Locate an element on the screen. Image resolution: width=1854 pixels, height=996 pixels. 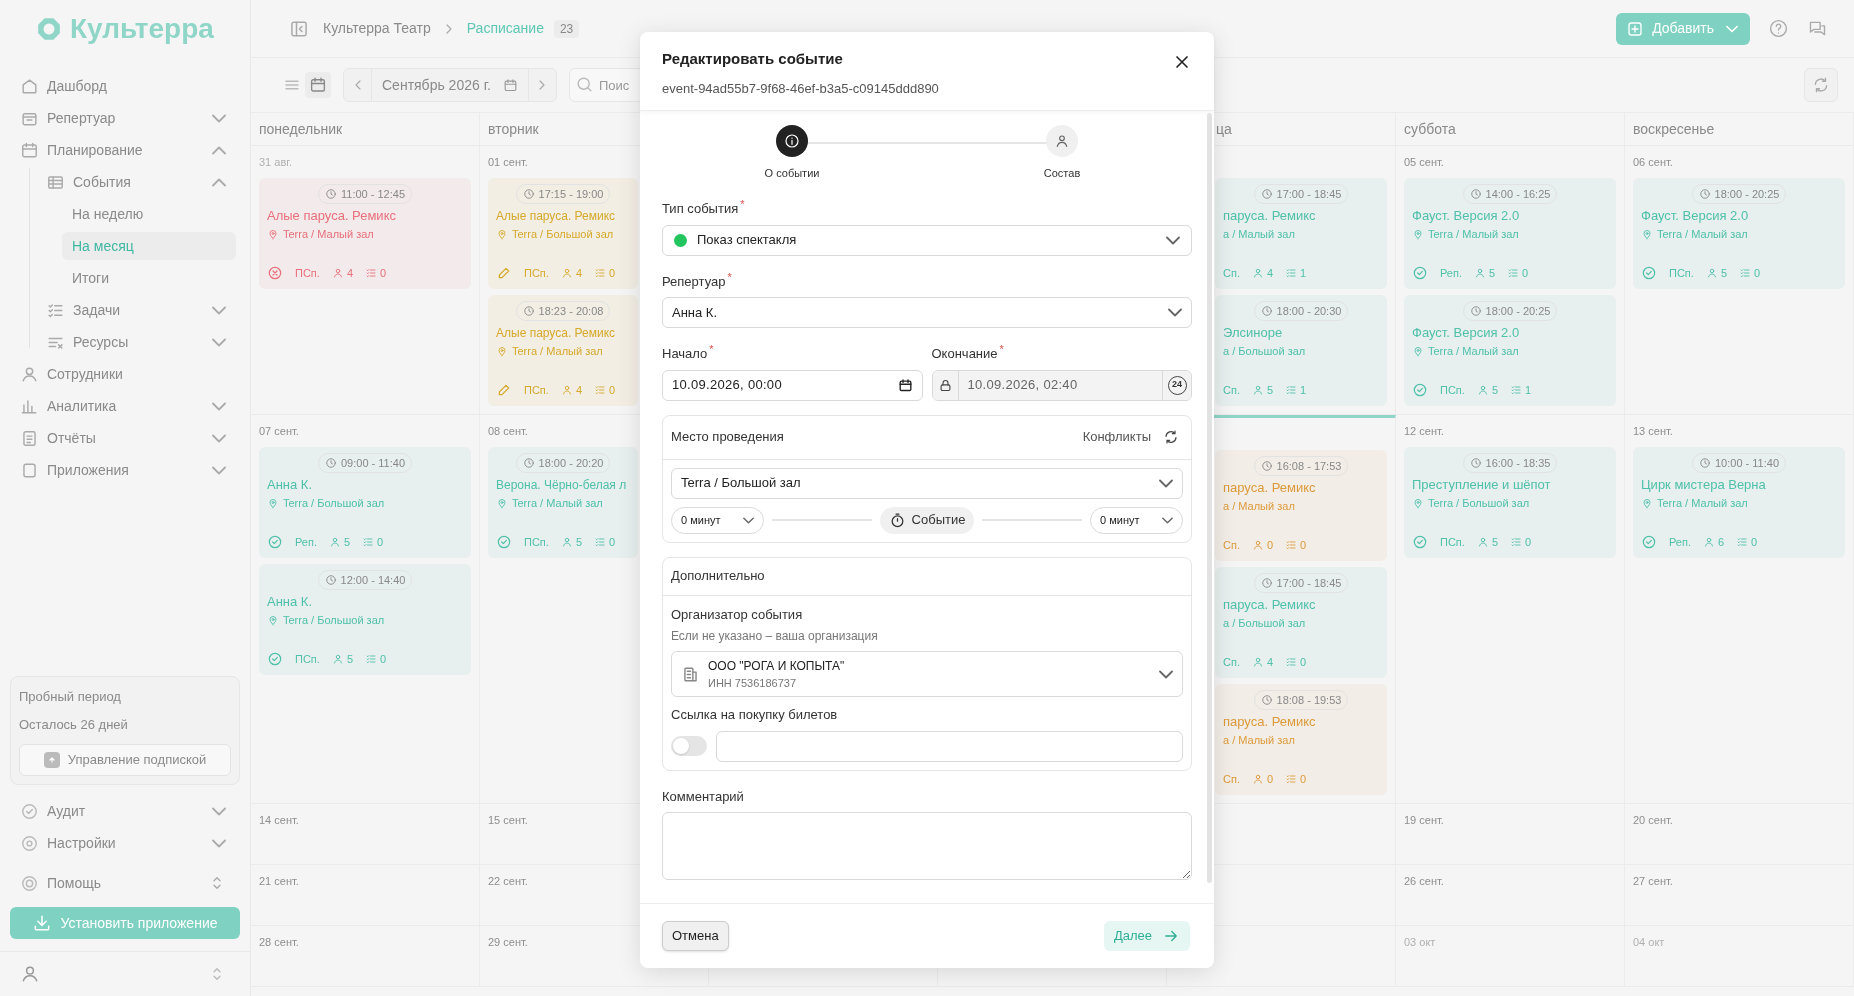
field-label: Ссылка на покупку билетов is located at coordinates (754, 715).